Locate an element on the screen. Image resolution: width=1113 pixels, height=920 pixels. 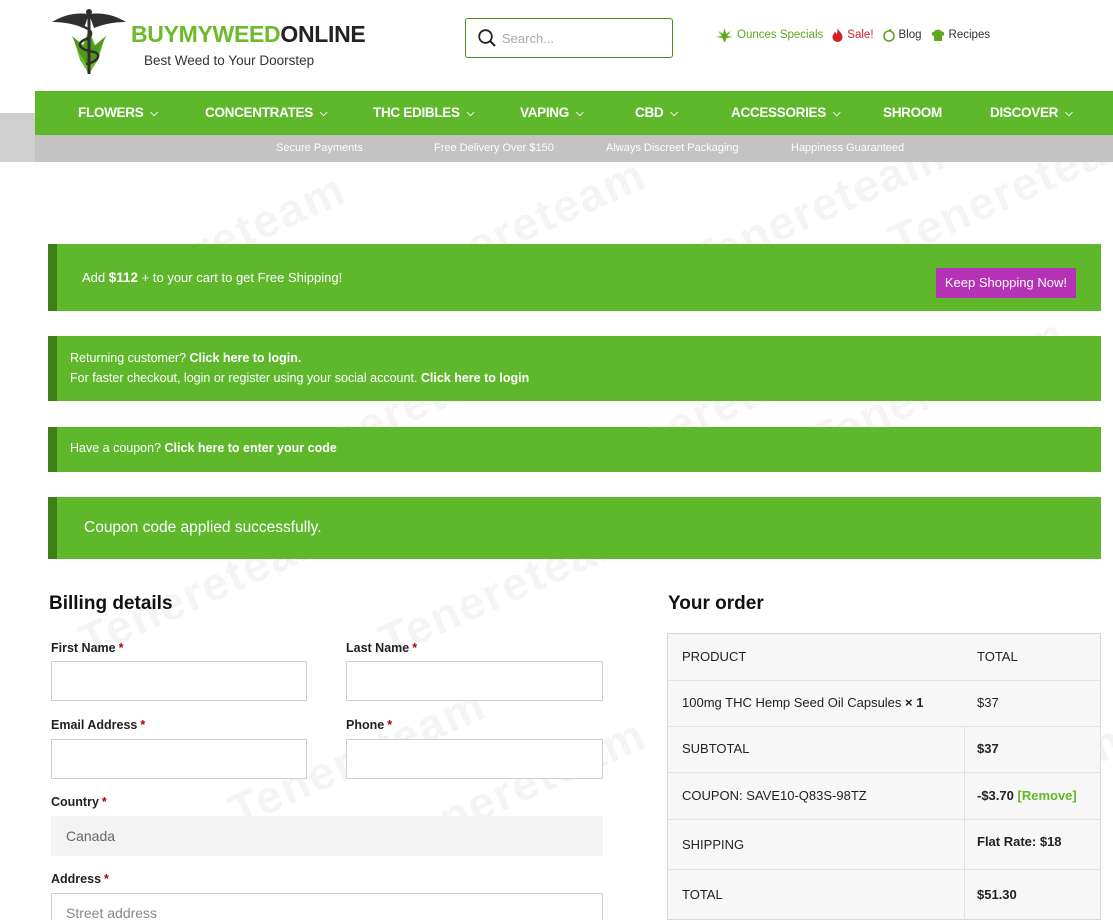
phone-label: Phone * is located at coordinates (369, 725).